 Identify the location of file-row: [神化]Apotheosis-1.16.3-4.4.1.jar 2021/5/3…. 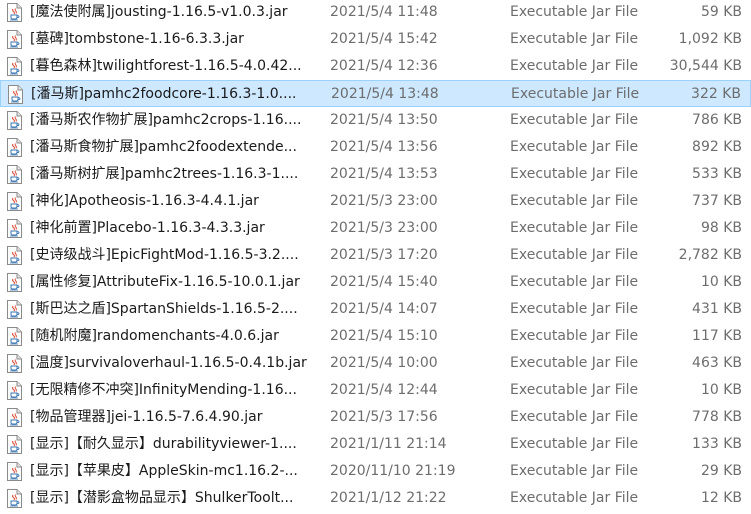
(375, 201).